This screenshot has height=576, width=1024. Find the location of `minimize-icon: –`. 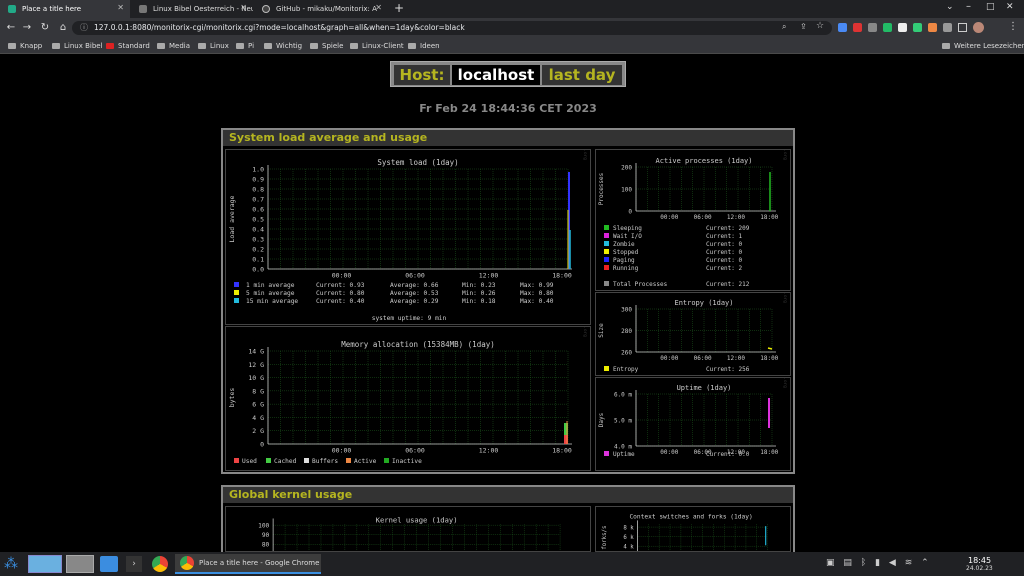

minimize-icon: – is located at coordinates (968, 6).